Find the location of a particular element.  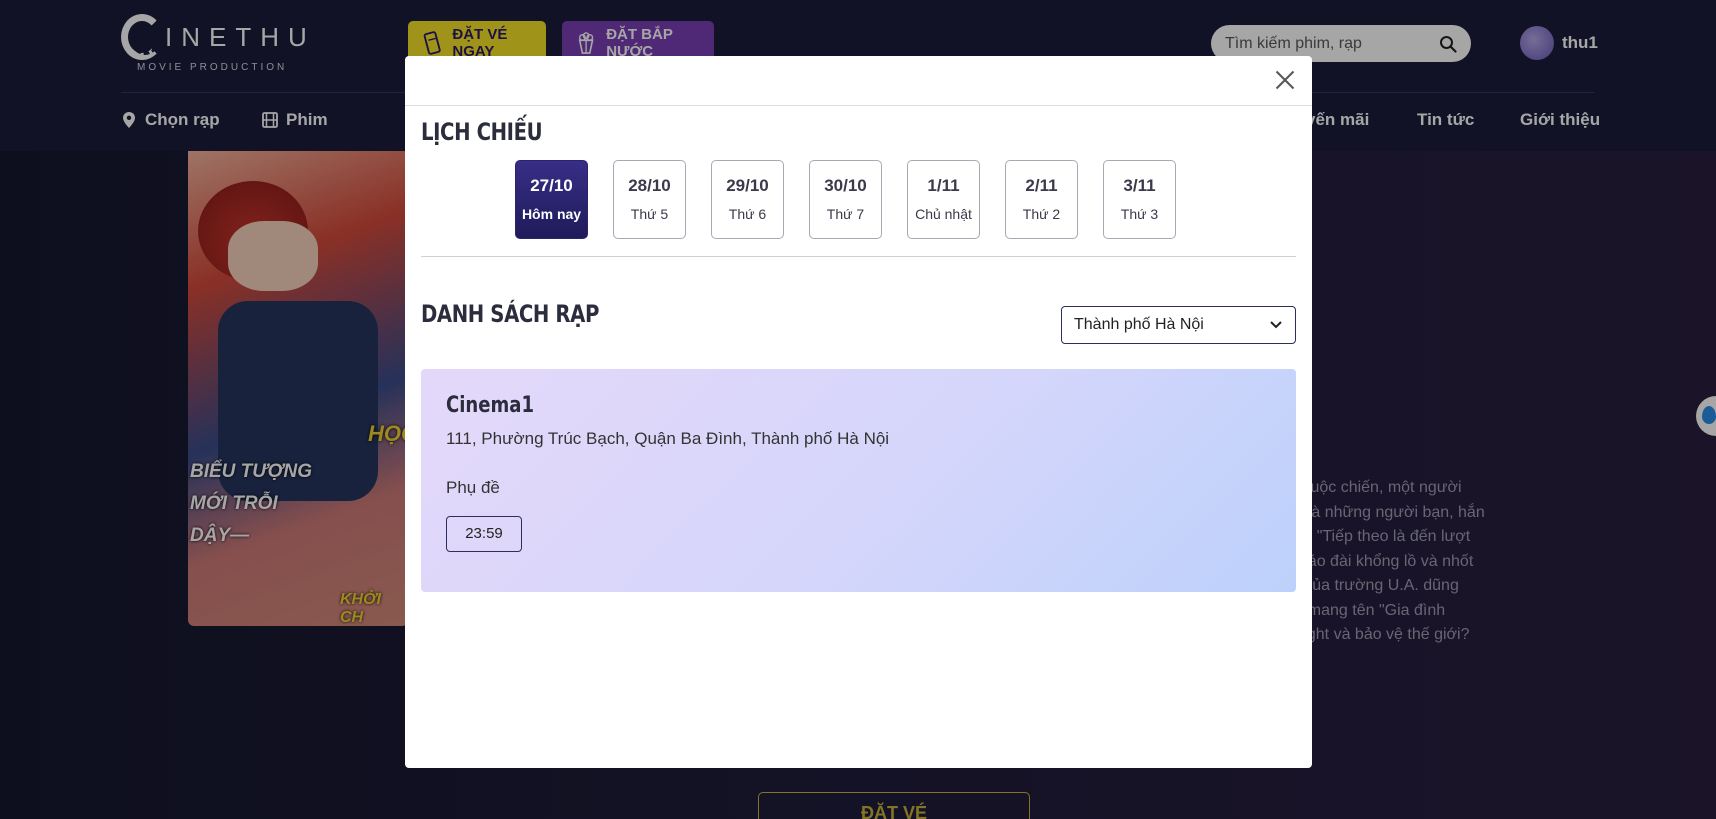

date-value: 1/11 is located at coordinates (943, 185).